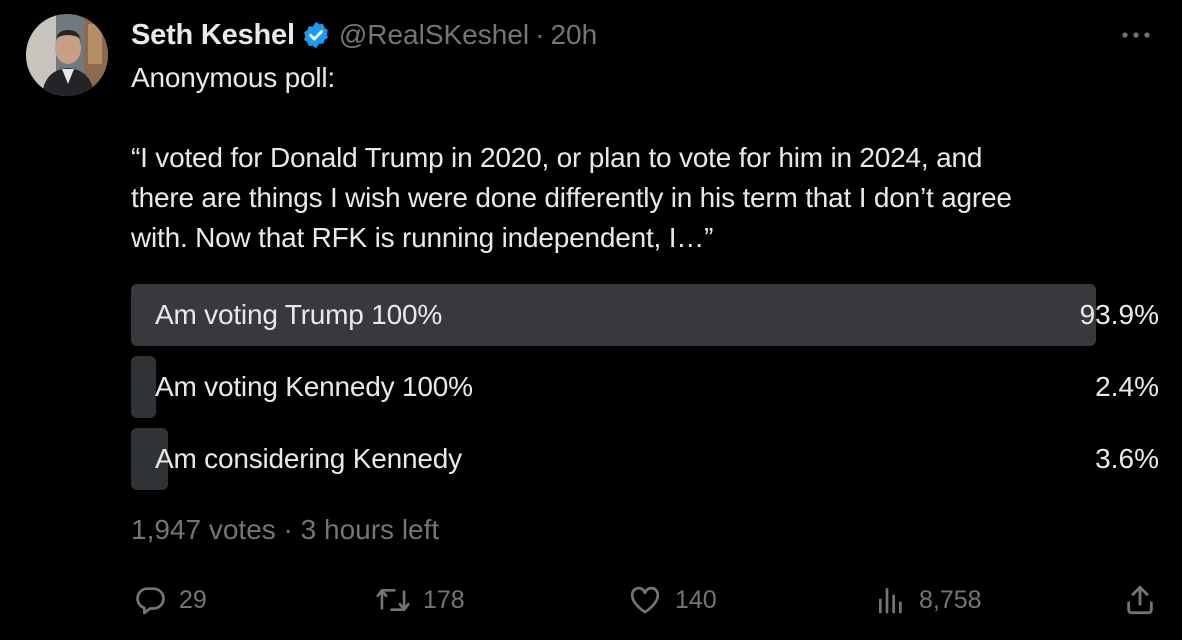 This screenshot has width=1182, height=640. I want to click on like-count: 140, so click(696, 599).